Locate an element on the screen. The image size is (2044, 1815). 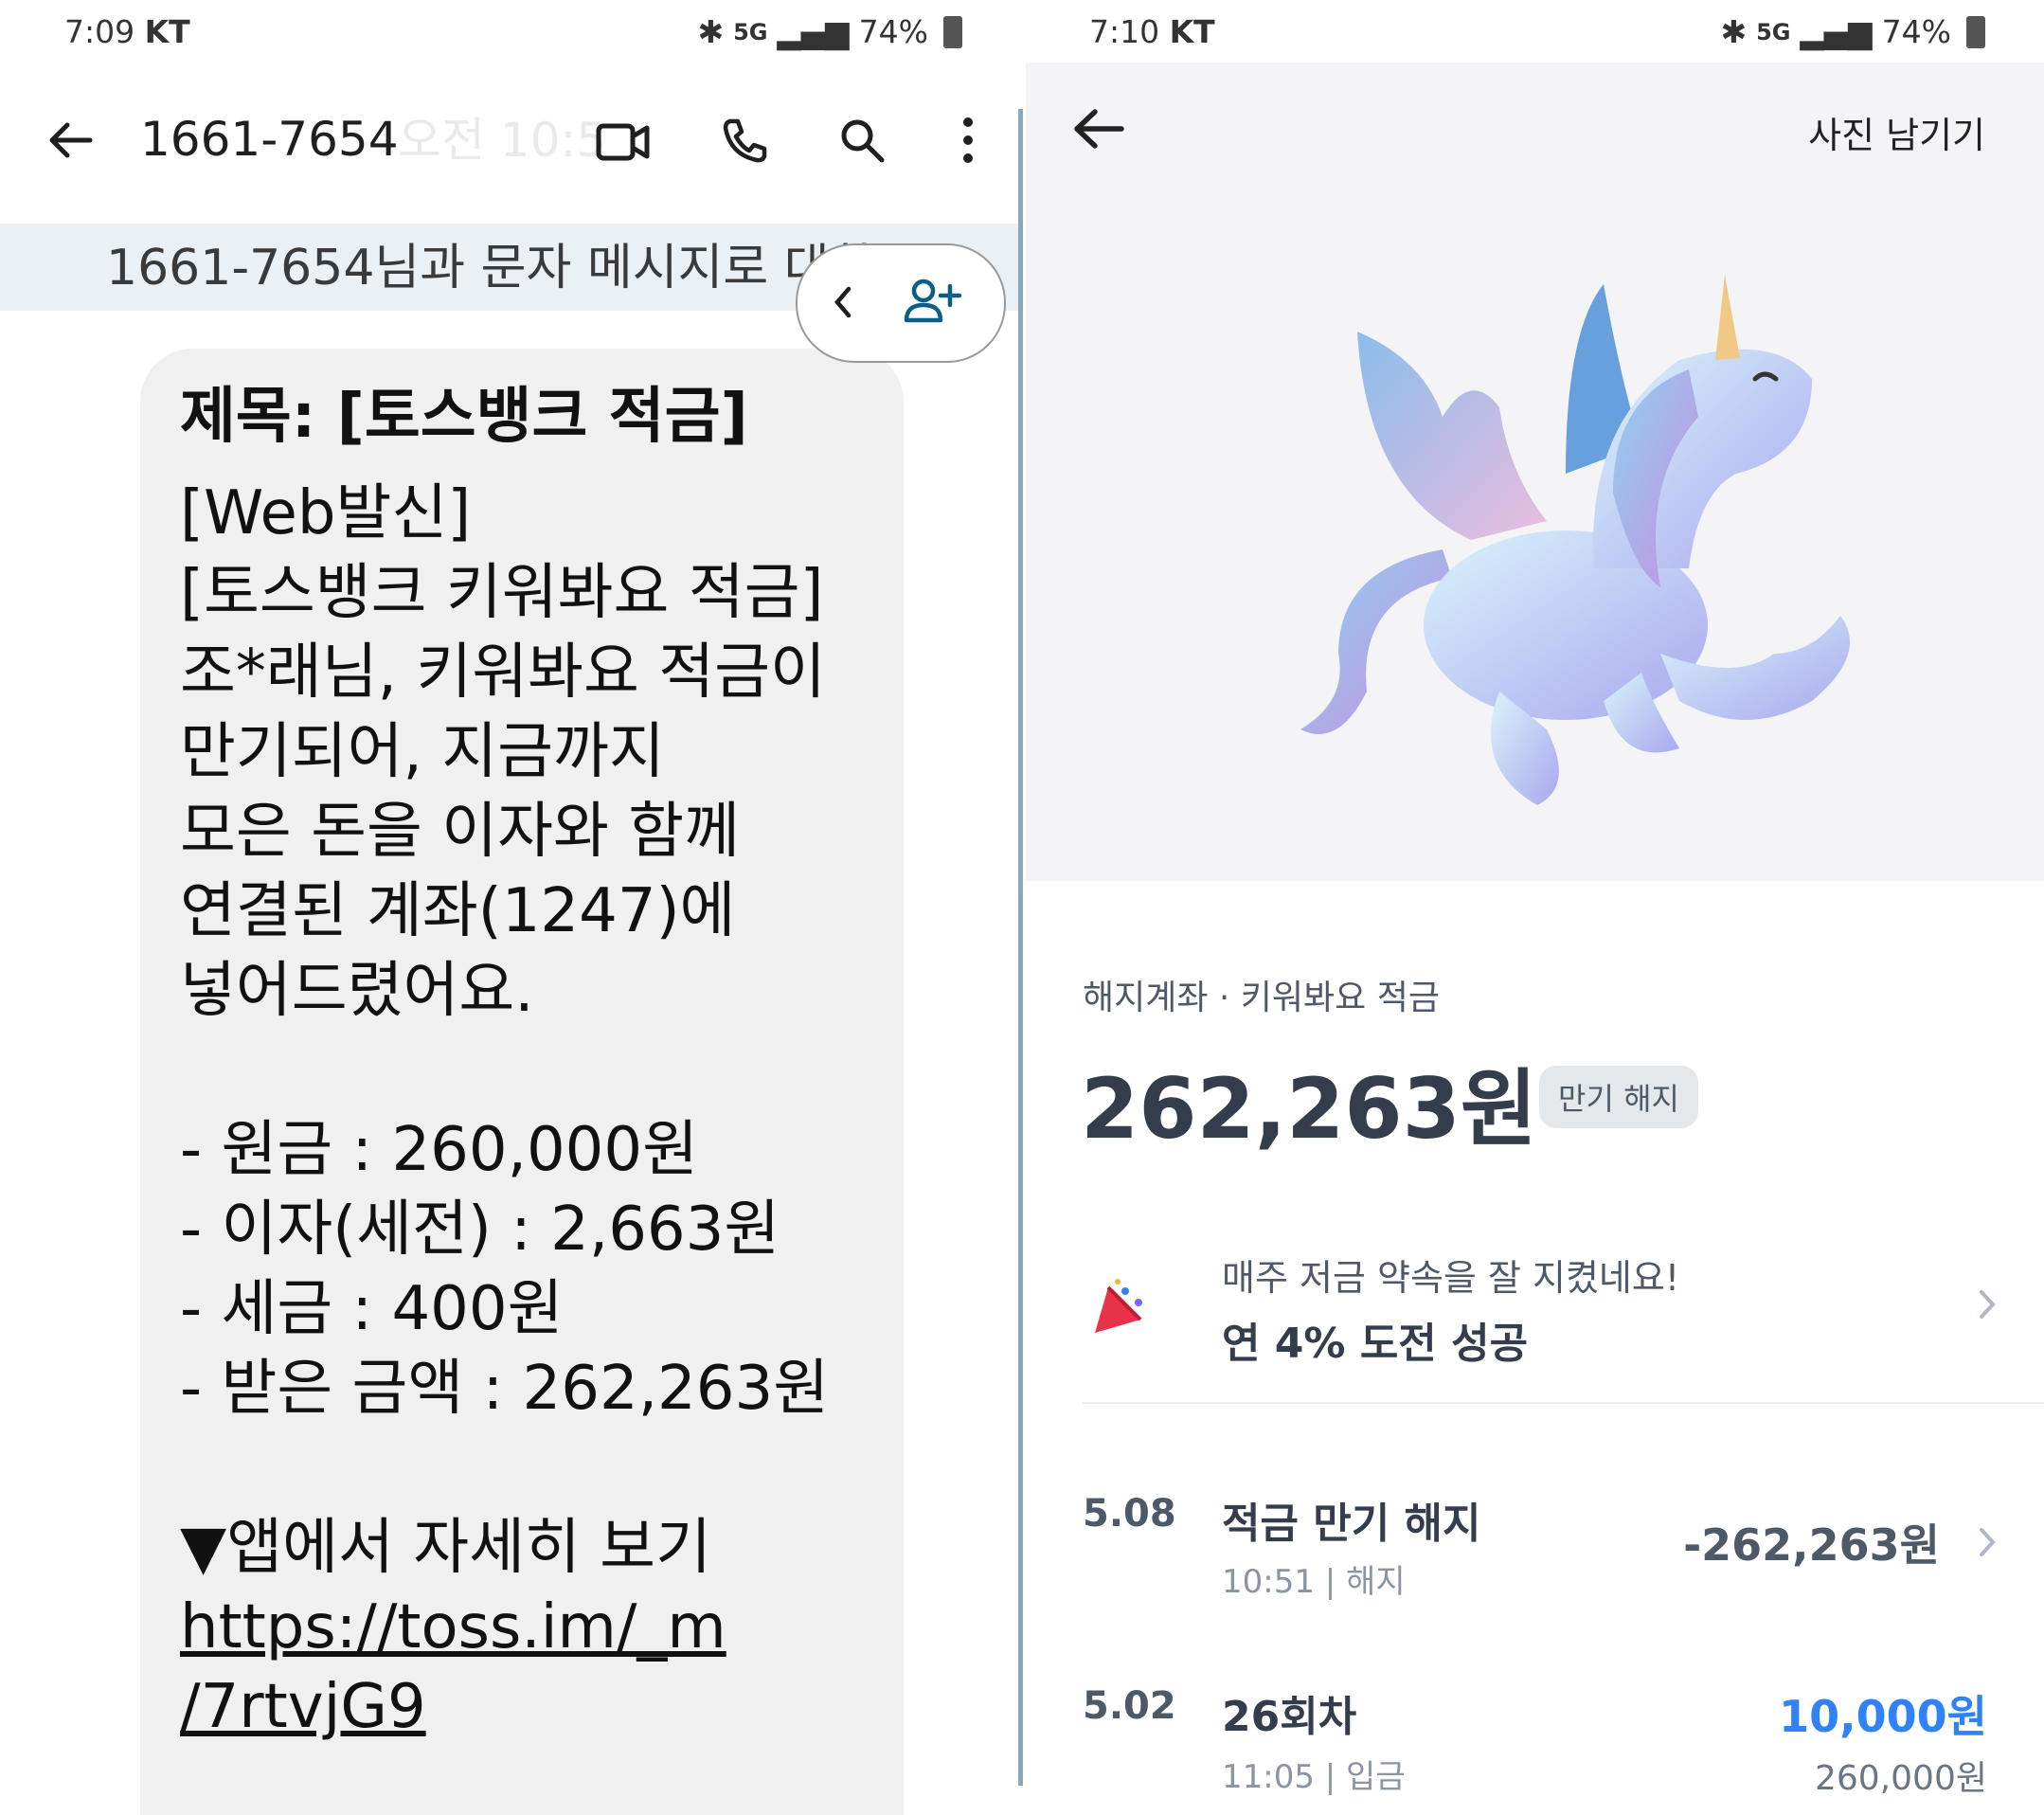
status-bar: 7:09 KT ✱ 5G ▂▄▆ 74% is located at coordinates (510, 31).